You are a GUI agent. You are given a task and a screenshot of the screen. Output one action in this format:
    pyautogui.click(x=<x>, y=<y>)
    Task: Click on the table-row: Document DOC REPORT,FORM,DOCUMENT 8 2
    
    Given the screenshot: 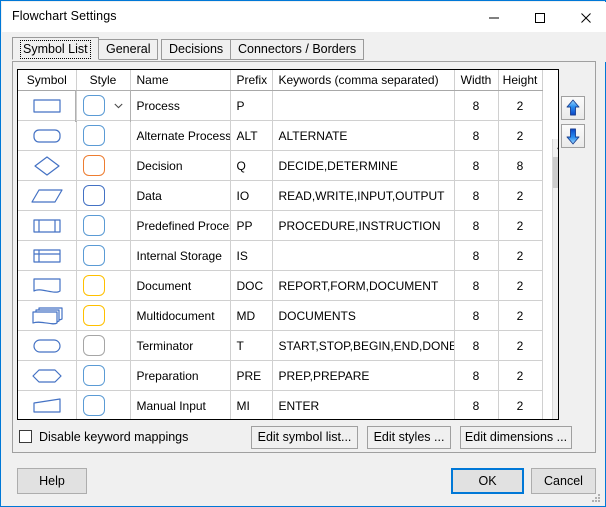 What is the action you would take?
    pyautogui.click(x=280, y=285)
    